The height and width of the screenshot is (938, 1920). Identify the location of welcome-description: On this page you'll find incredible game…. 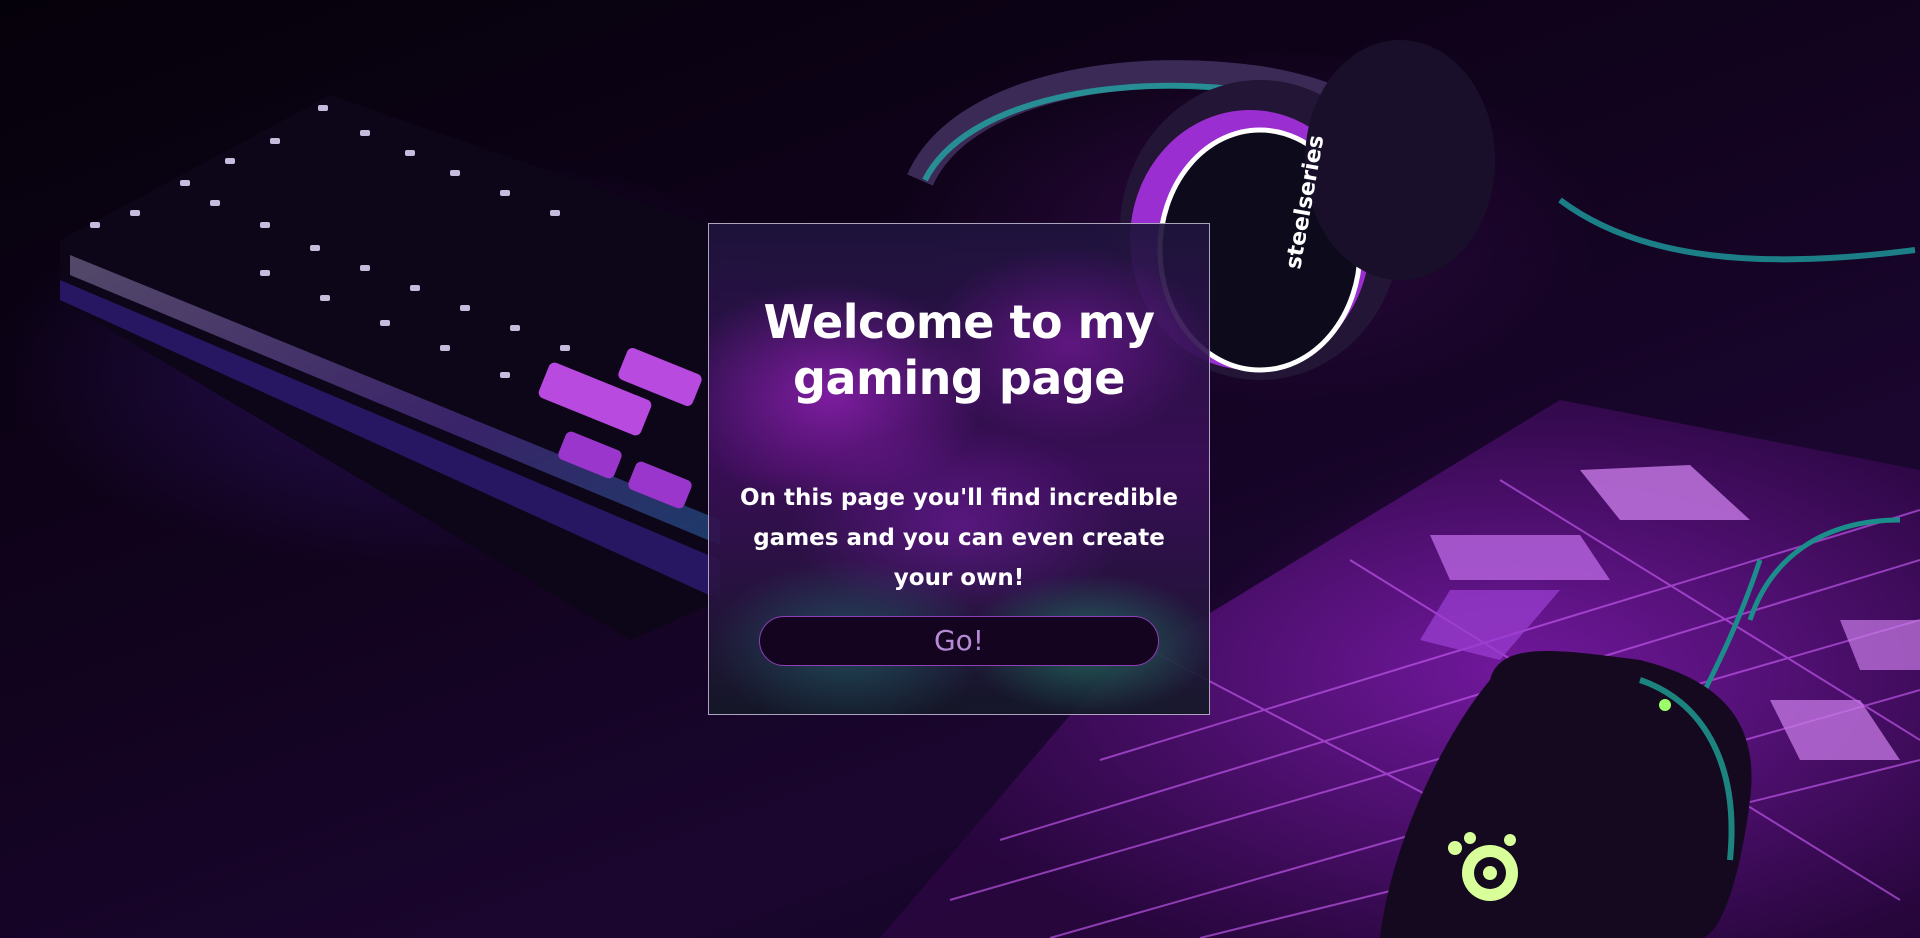
(959, 538).